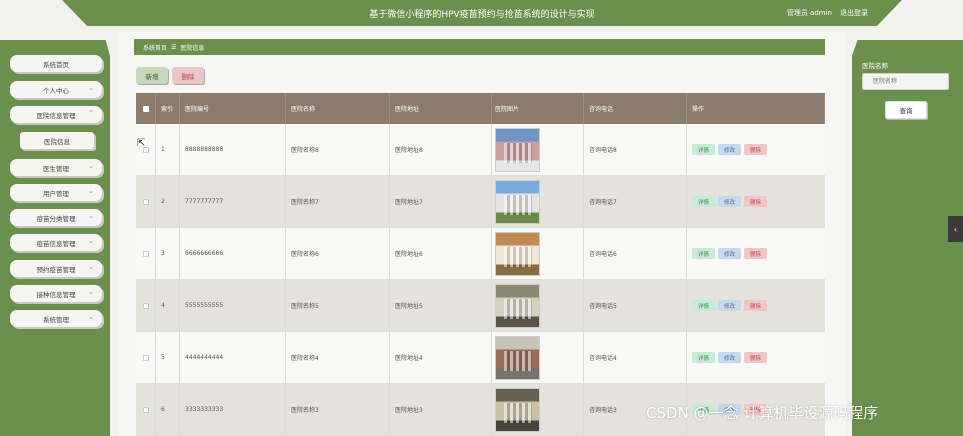 This screenshot has height=436, width=963. I want to click on column-header-index: 索引, so click(168, 108).